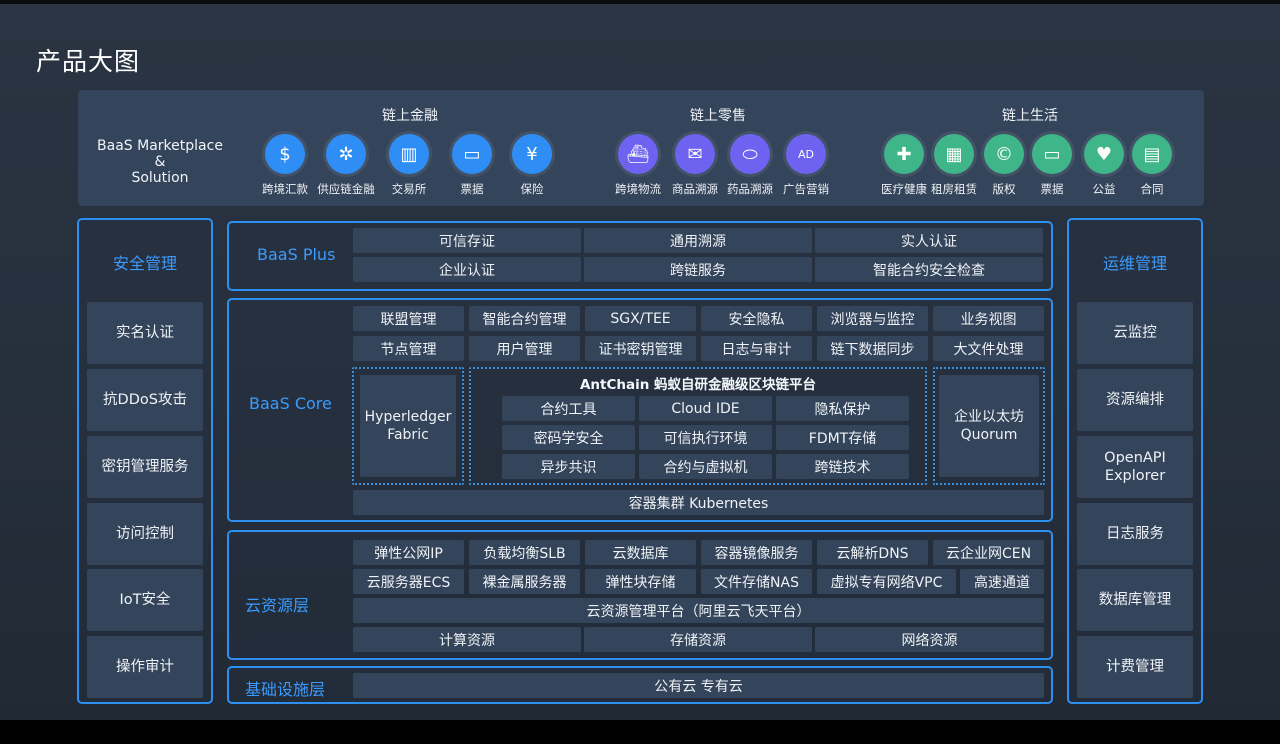  What do you see at coordinates (1135, 534) in the screenshot?
I see `ops-item: 日志服务` at bounding box center [1135, 534].